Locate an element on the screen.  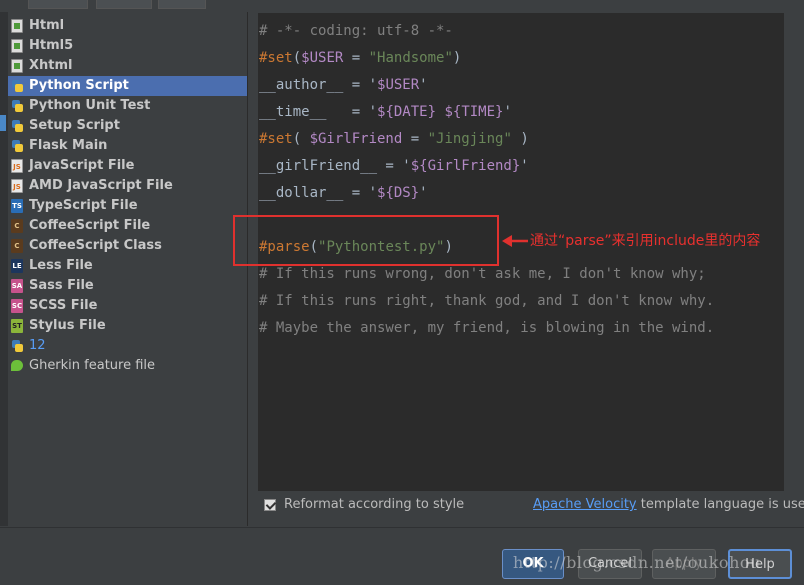
code-line-3: __author__ = '$USER' is located at coordinates (521, 88).